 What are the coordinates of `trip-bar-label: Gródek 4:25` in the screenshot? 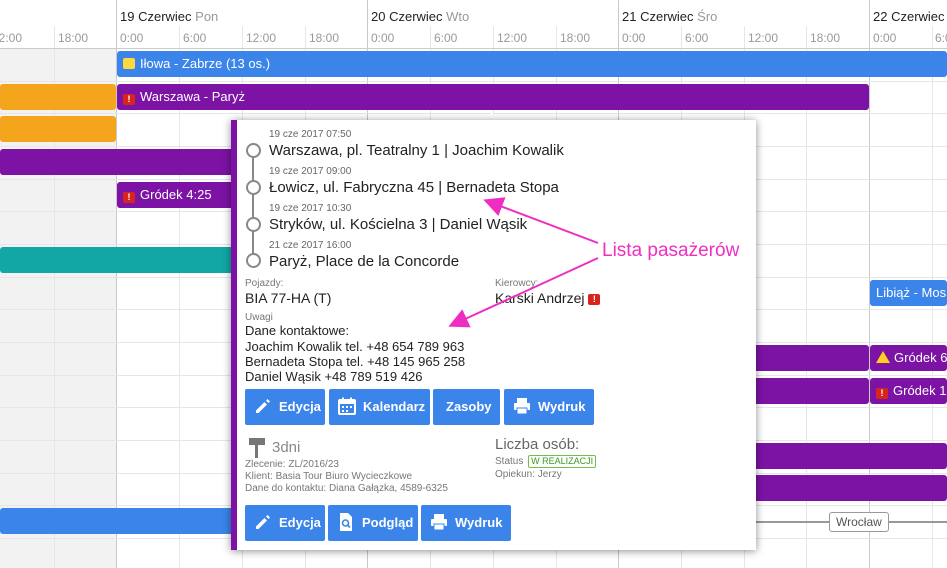 It's located at (176, 194).